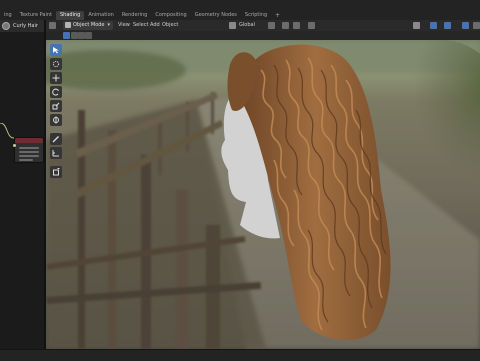 The image size is (480, 361). Describe the element at coordinates (447, 25) in the screenshot. I see `overlay-toggle-icon` at that location.